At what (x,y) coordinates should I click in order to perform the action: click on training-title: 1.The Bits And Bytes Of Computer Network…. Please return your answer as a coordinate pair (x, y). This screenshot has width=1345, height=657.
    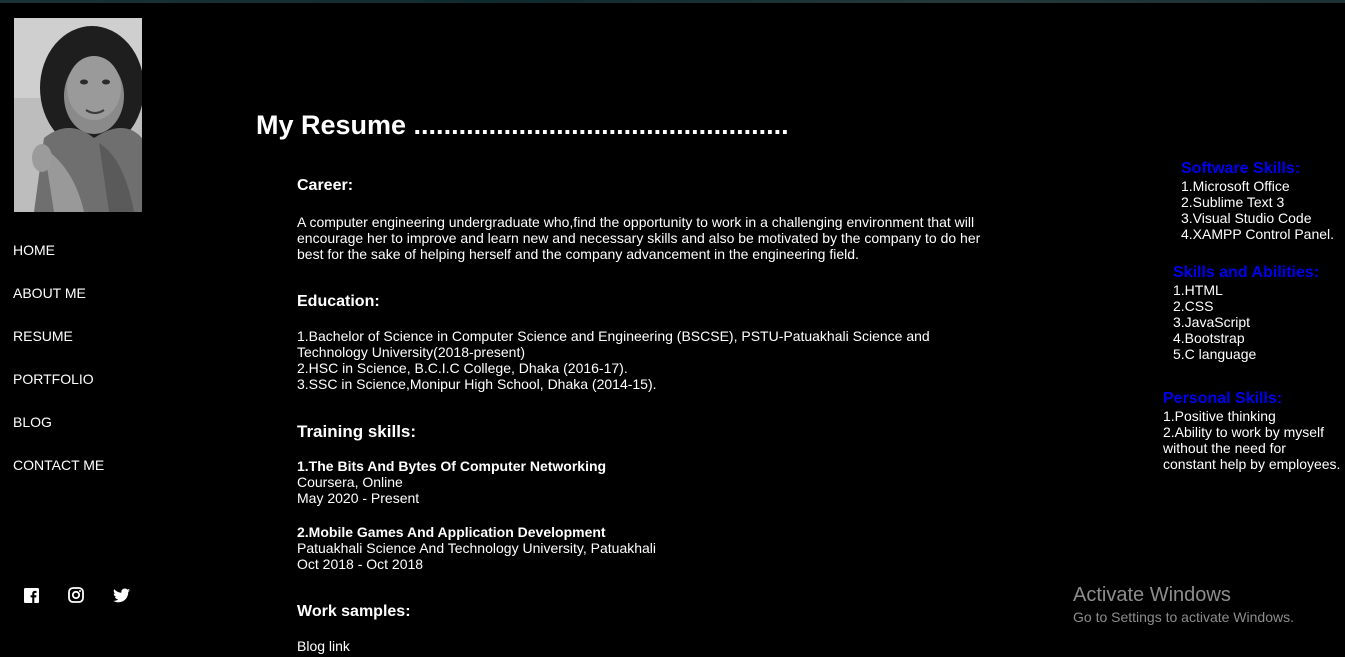
    Looking at the image, I should click on (452, 466).